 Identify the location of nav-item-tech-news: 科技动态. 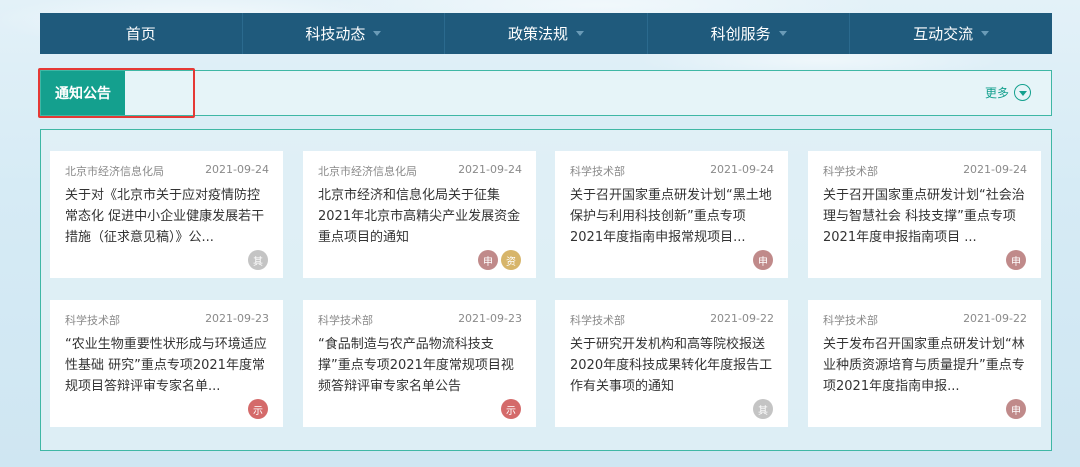
(344, 33).